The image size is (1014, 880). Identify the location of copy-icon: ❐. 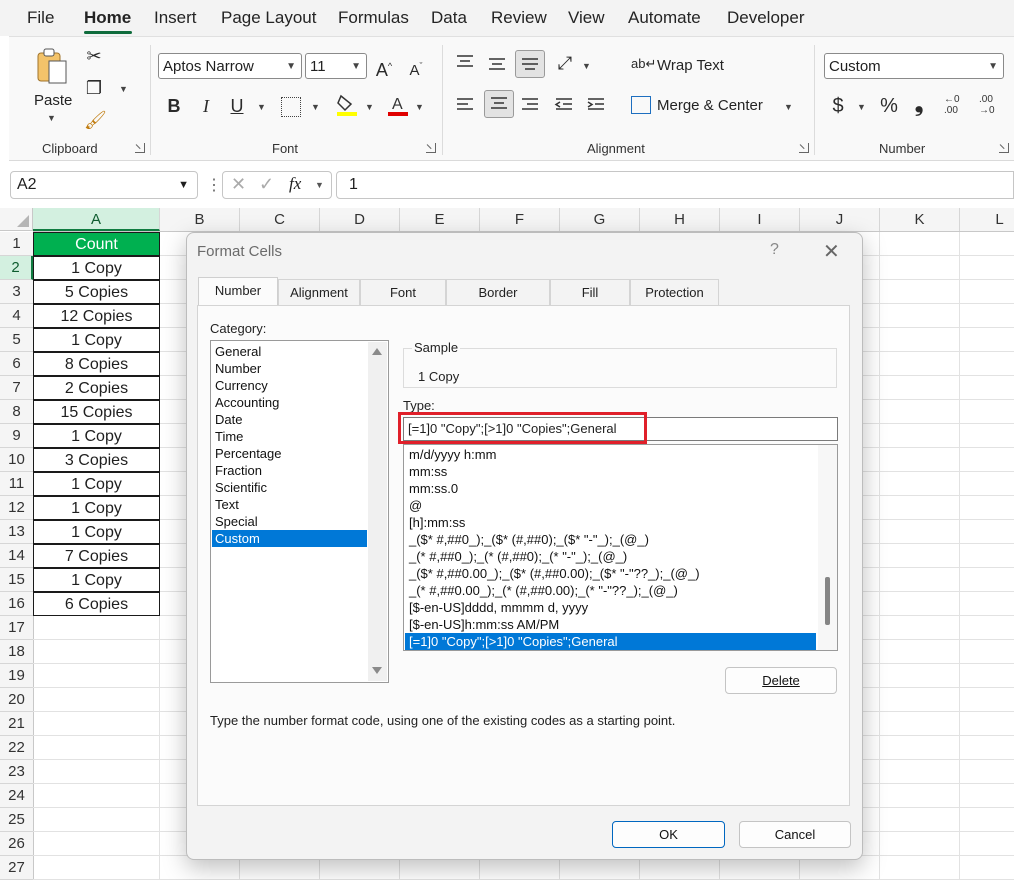
(94, 88).